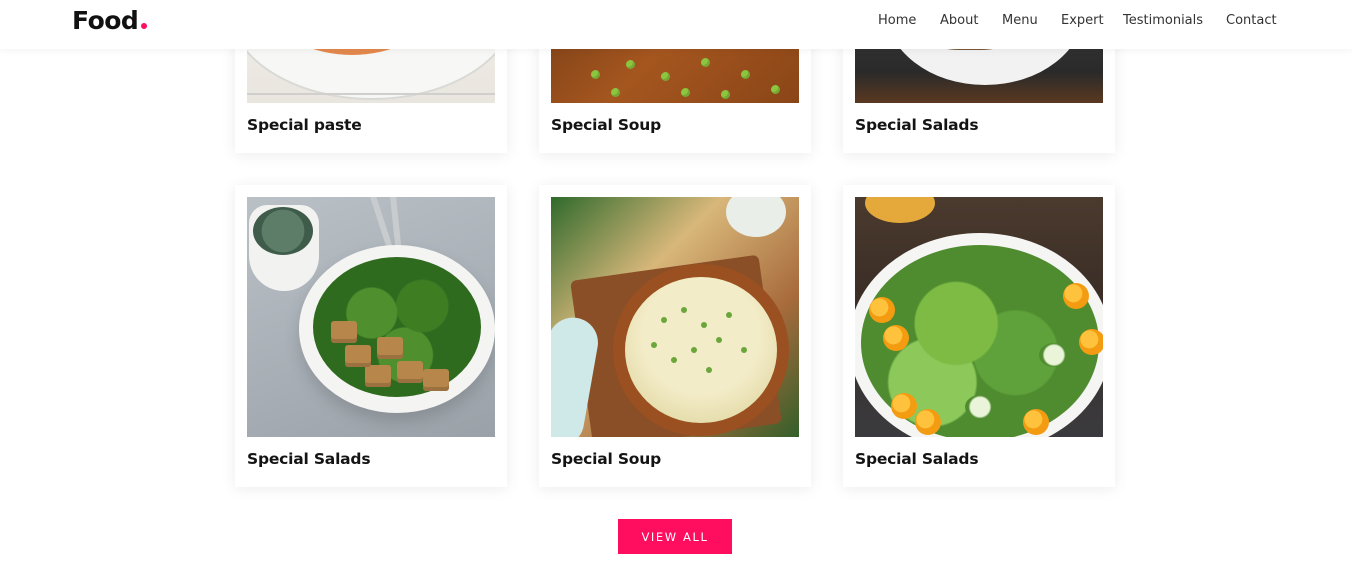 The width and height of the screenshot is (1352, 566). What do you see at coordinates (979, 317) in the screenshot?
I see `menu-card-image-vegetable-salad` at bounding box center [979, 317].